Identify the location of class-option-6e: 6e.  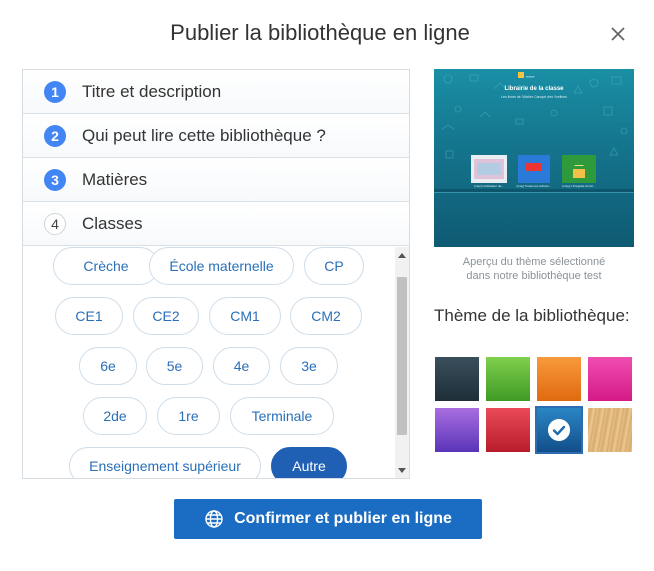
(108, 366).